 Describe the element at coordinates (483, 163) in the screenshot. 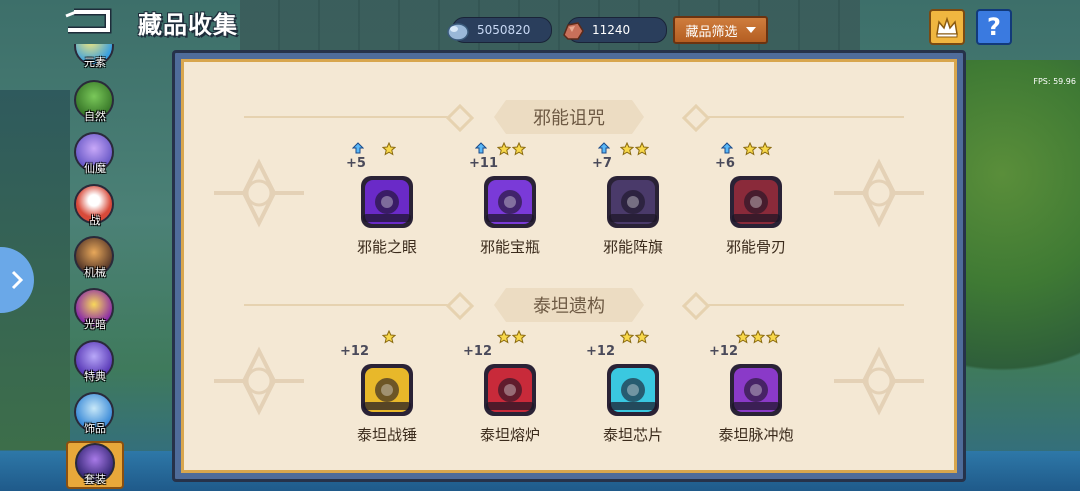

I see `enhance-level: +11` at that location.